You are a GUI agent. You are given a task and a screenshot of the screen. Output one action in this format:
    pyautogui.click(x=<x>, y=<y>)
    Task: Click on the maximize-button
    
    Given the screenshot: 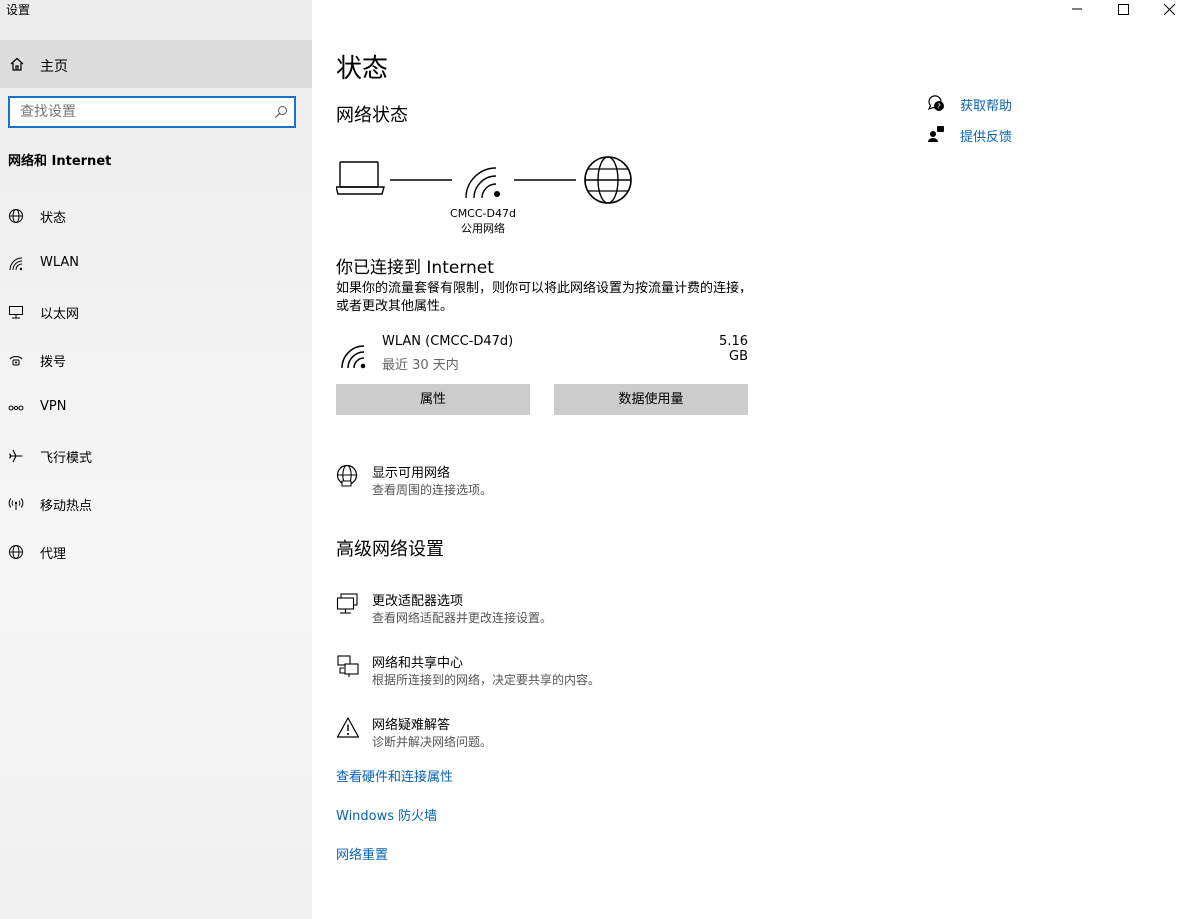 What is the action you would take?
    pyautogui.click(x=1123, y=9)
    